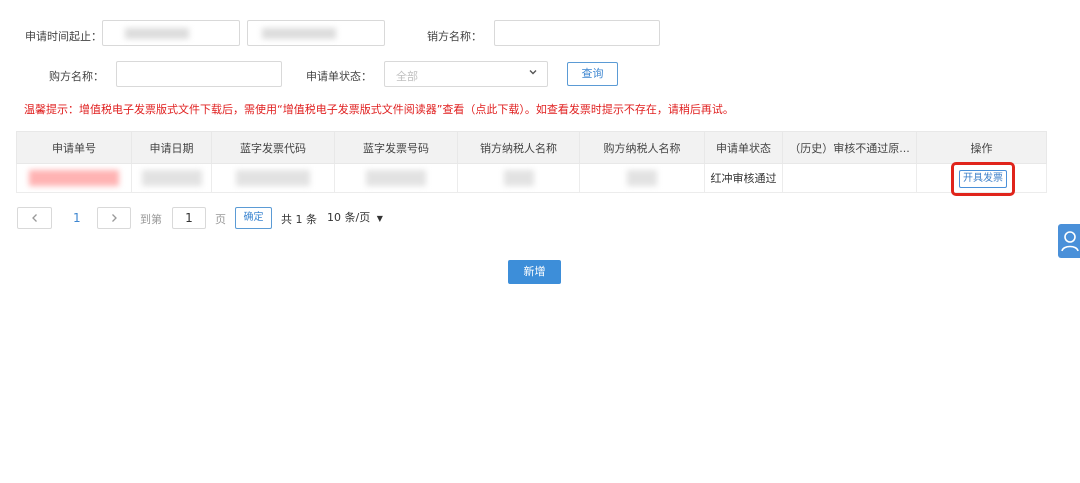  I want to click on buyer-name-input, so click(199, 74).